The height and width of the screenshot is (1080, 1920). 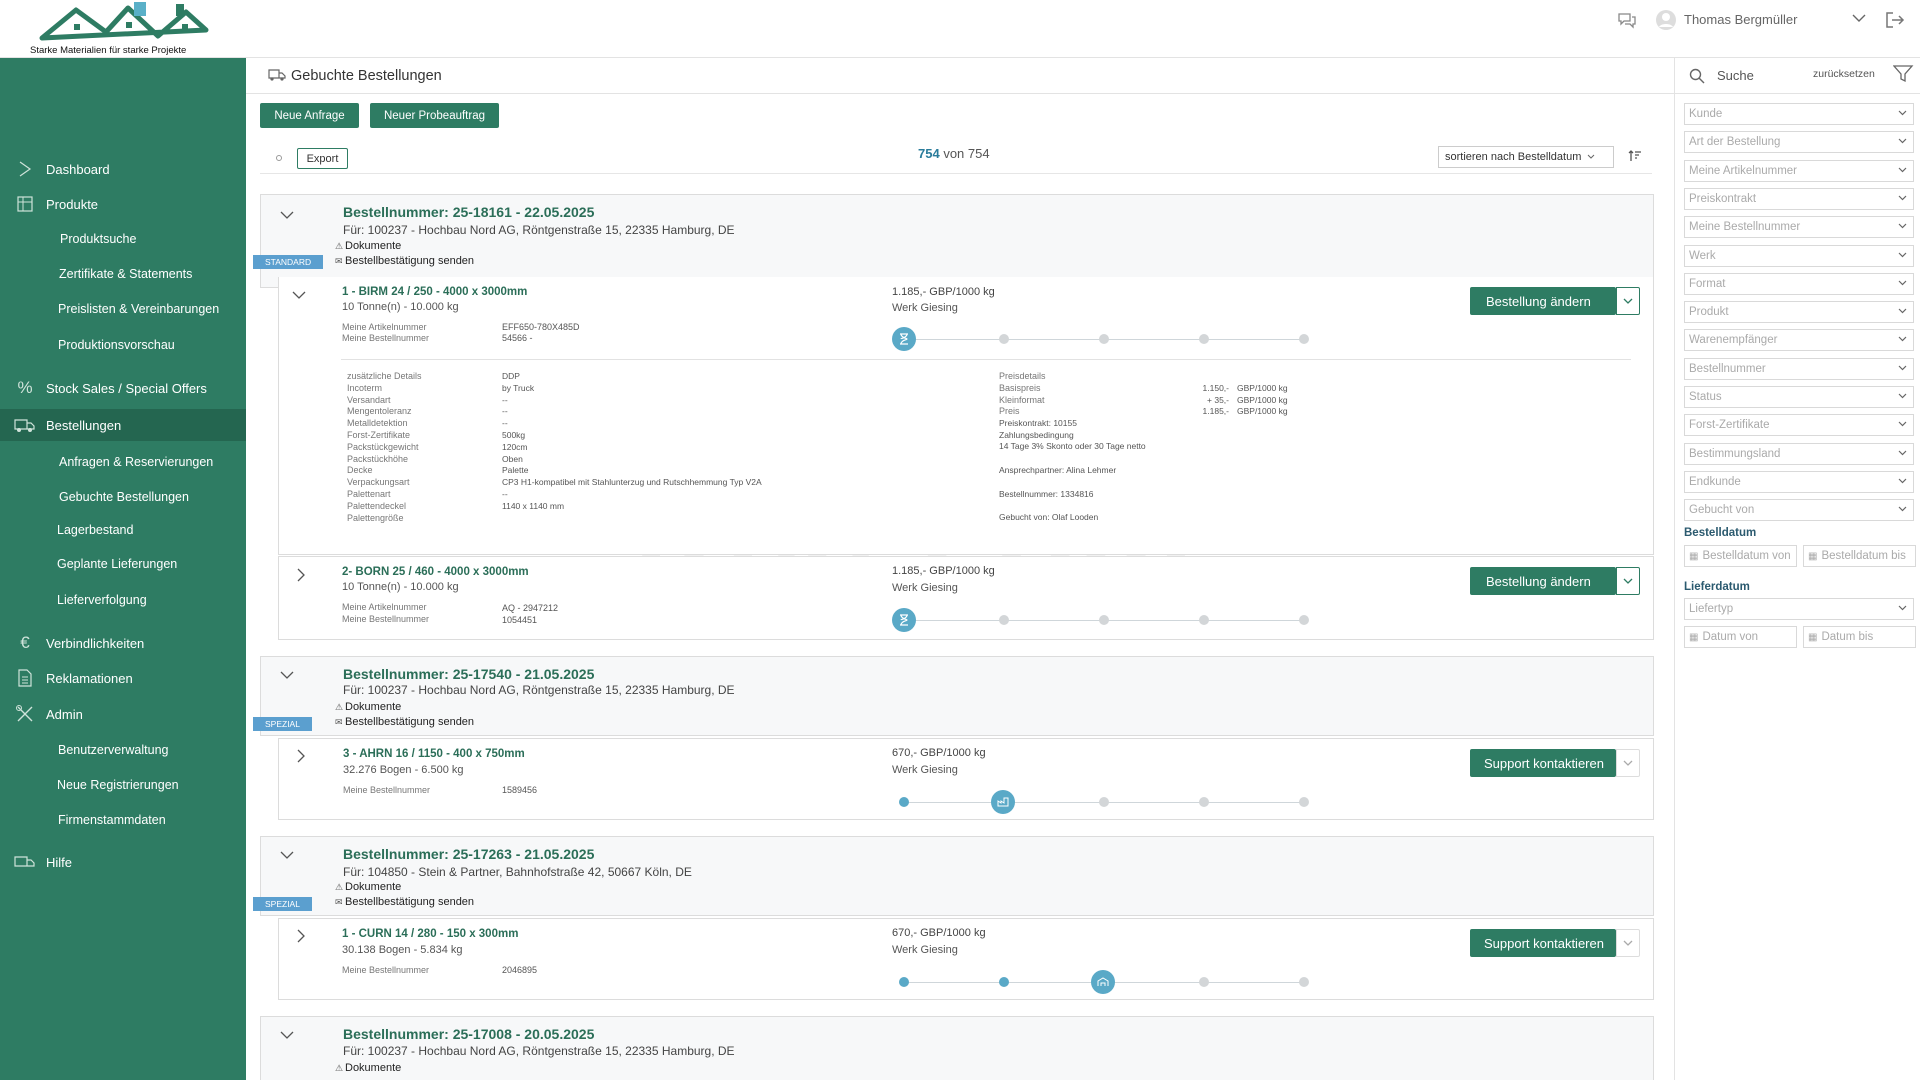 I want to click on company-logo: Starke Materialien für starke Projekte, so click(x=120, y=29).